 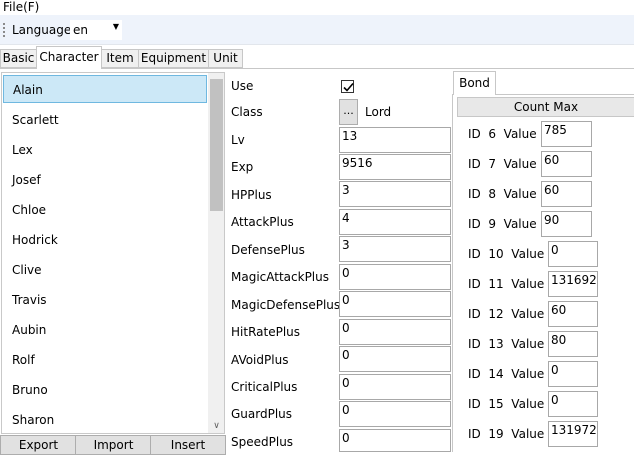 What do you see at coordinates (105, 180) in the screenshot?
I see `list-item: Josef` at bounding box center [105, 180].